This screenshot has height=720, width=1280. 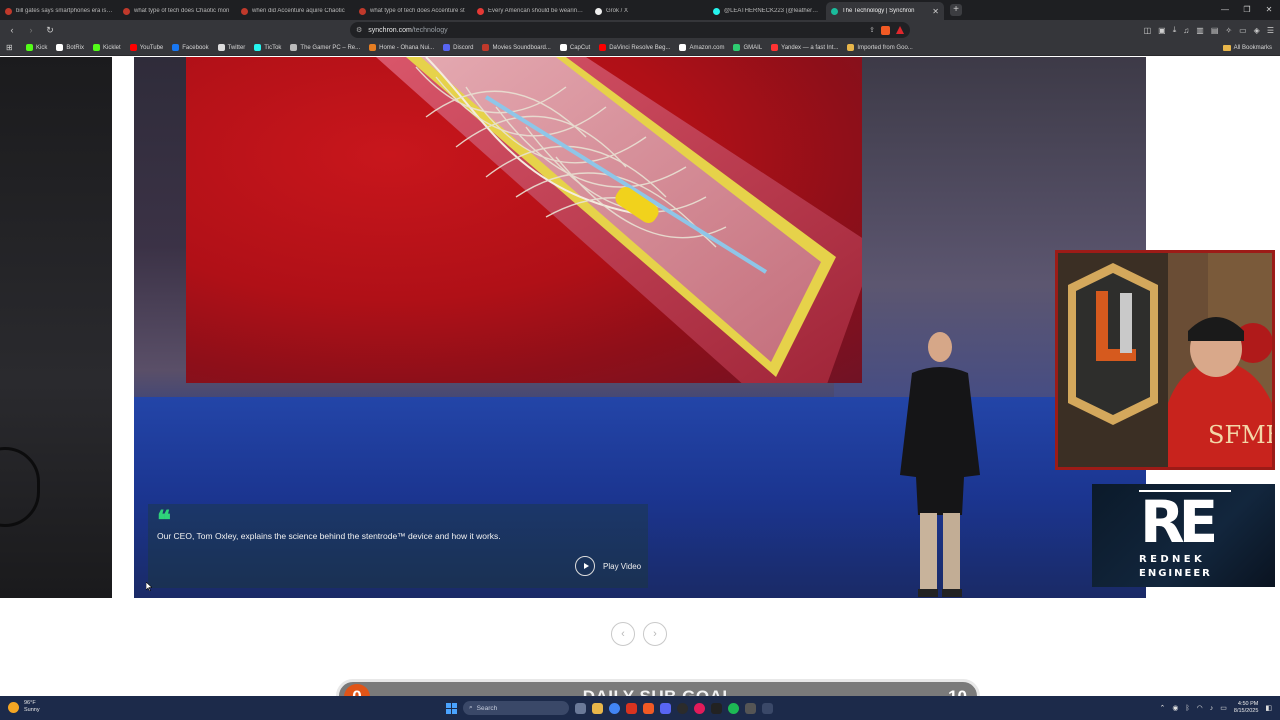 What do you see at coordinates (733, 708) in the screenshot?
I see `spotify-icon` at bounding box center [733, 708].